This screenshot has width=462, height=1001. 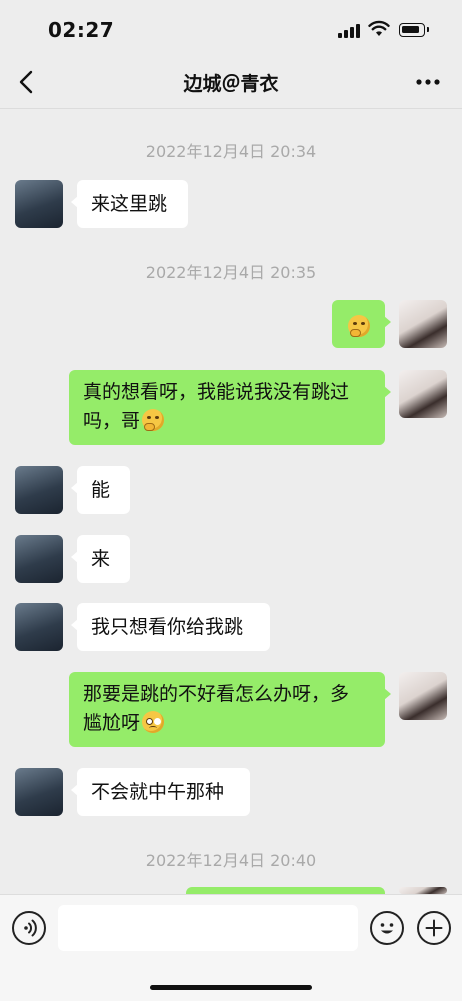 I want to click on message-bubble-received: 能, so click(x=100, y=490).